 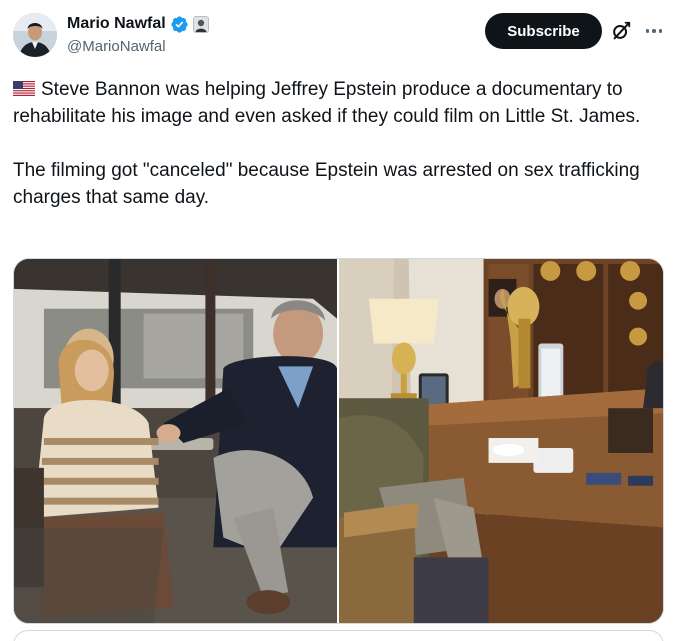 I want to click on author-handle: @MarioNawfal, so click(x=116, y=46).